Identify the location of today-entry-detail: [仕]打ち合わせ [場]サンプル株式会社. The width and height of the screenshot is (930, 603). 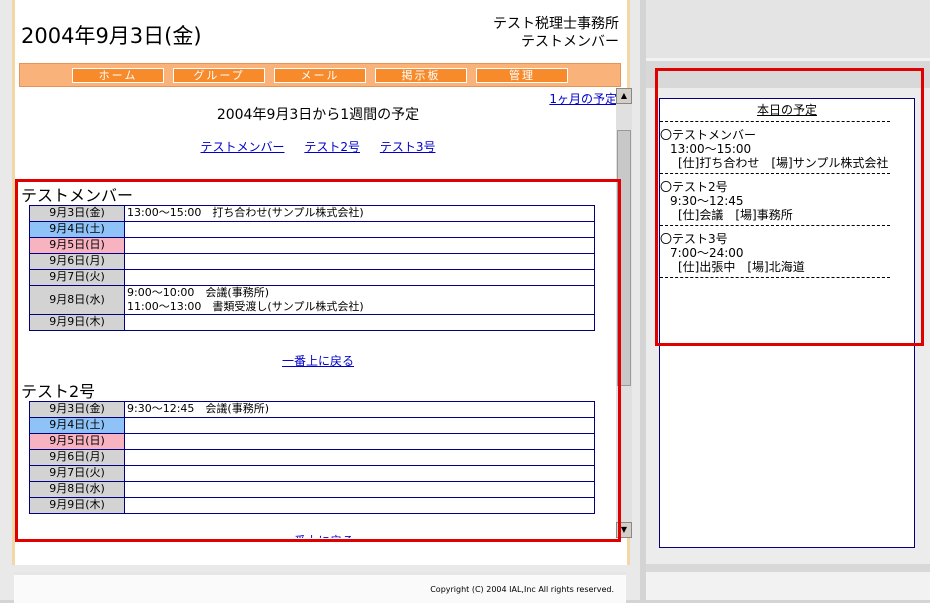
(783, 163).